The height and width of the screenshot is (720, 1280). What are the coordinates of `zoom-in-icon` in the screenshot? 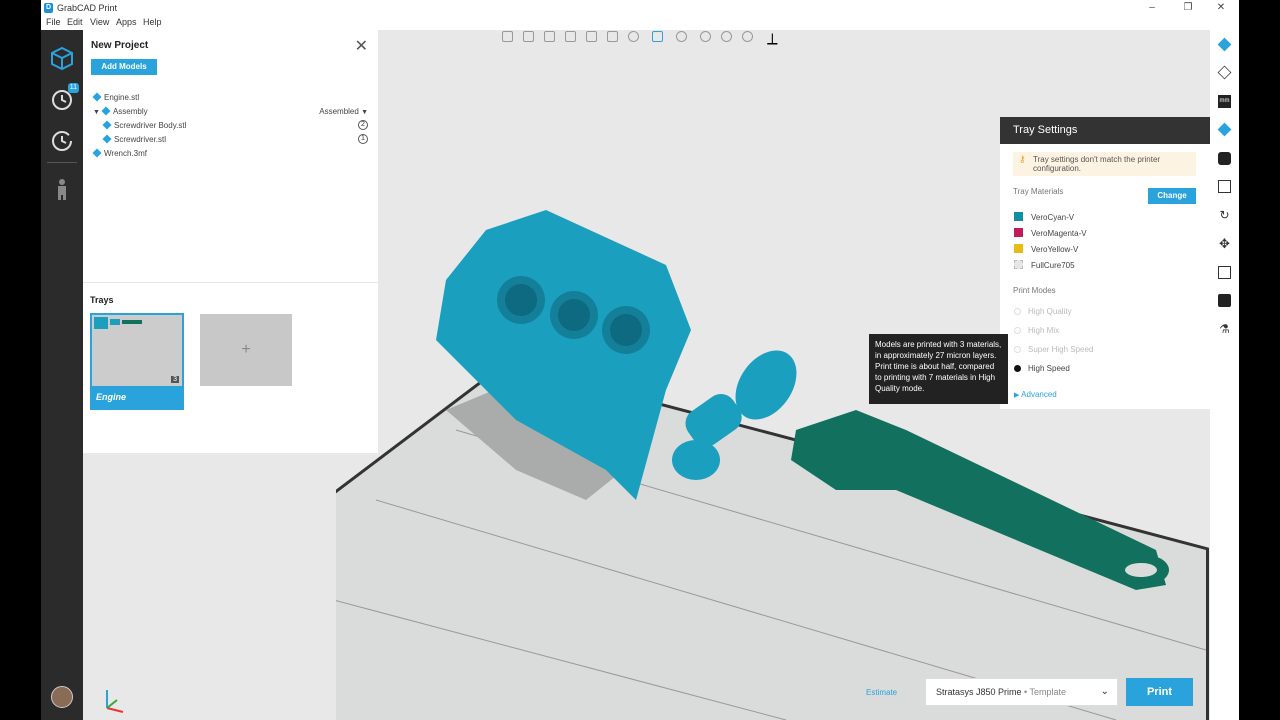 It's located at (705, 36).